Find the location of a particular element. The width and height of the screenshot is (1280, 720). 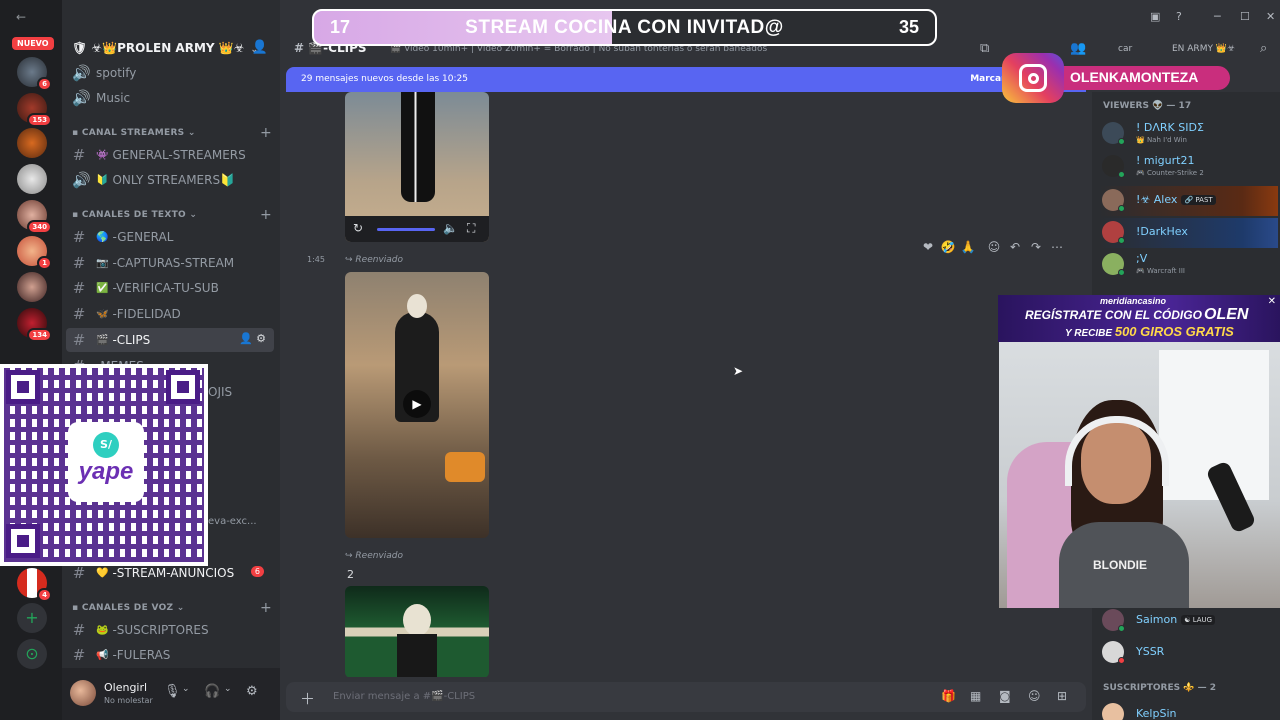

casino-code: OLEN is located at coordinates (1226, 314).